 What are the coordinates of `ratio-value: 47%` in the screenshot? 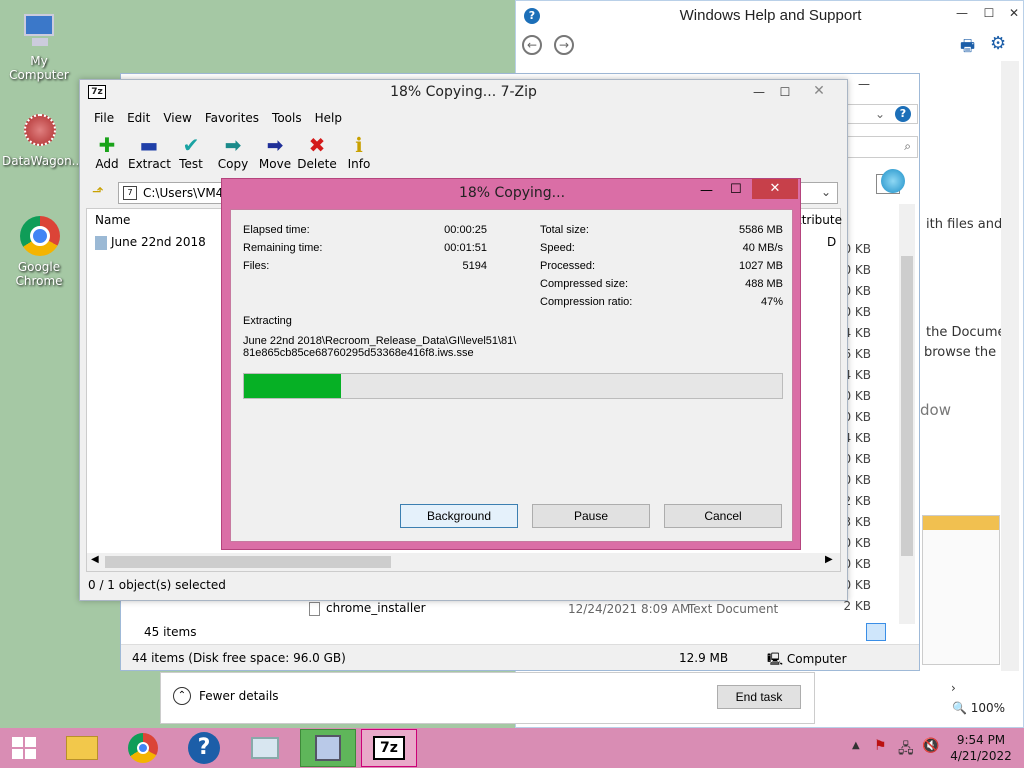 It's located at (771, 302).